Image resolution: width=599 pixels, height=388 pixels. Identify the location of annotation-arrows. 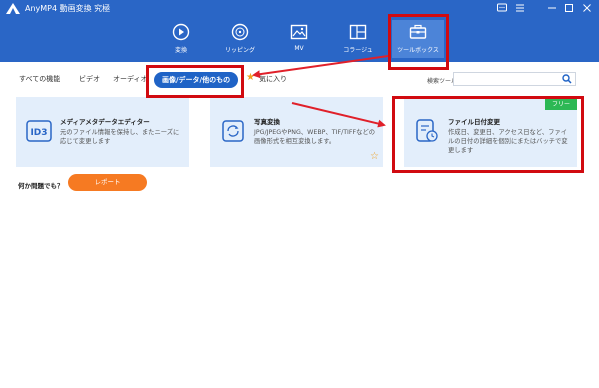
(320, 91).